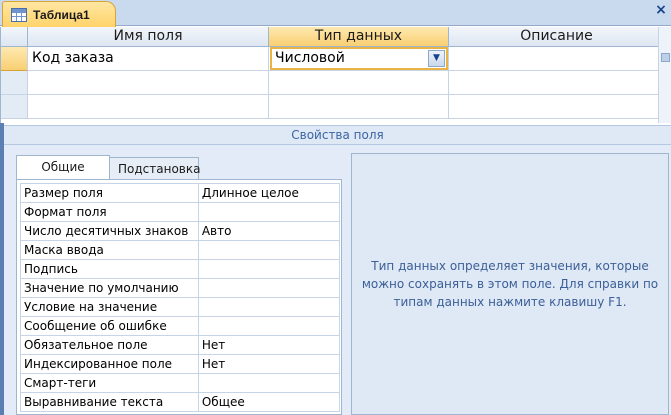  What do you see at coordinates (310, 58) in the screenshot?
I see `data-type-value: Числовой` at bounding box center [310, 58].